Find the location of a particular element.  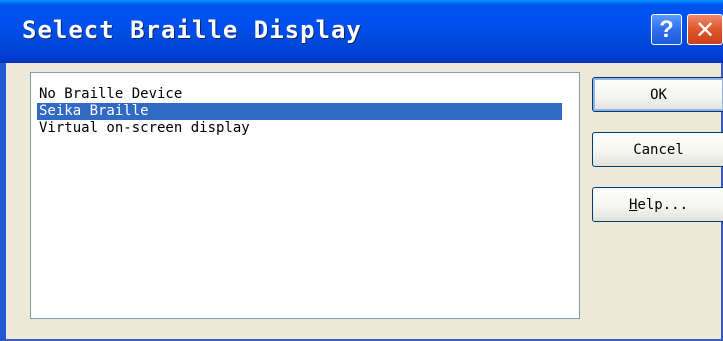

list-item: Virtual on-screen display is located at coordinates (299, 128).